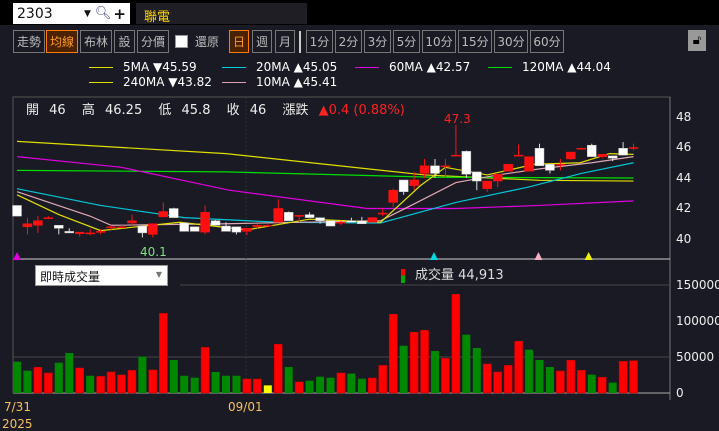  Describe the element at coordinates (101, 275) in the screenshot. I see `volume-type-select: 即時成交量 ▼` at that location.